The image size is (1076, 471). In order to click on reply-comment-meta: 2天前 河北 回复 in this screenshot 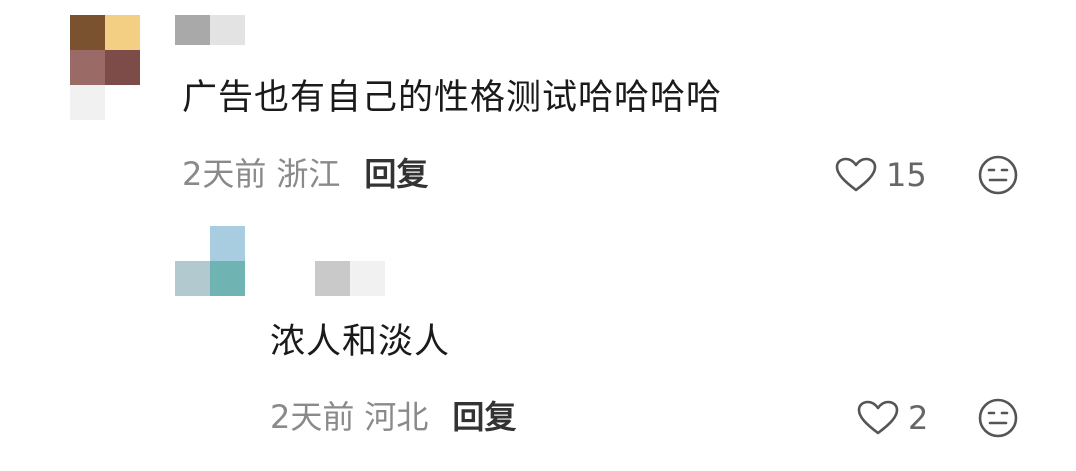, I will do `click(393, 417)`.